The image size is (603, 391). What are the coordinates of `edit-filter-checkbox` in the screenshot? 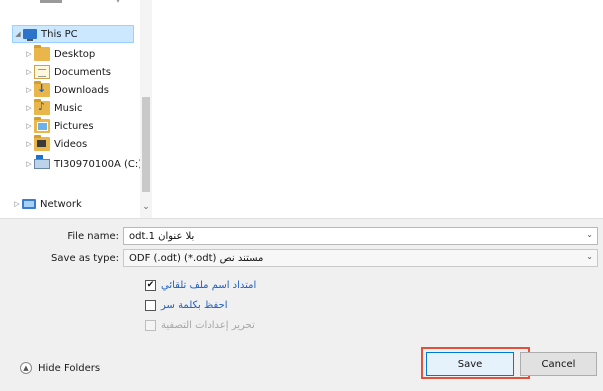 It's located at (150, 325).